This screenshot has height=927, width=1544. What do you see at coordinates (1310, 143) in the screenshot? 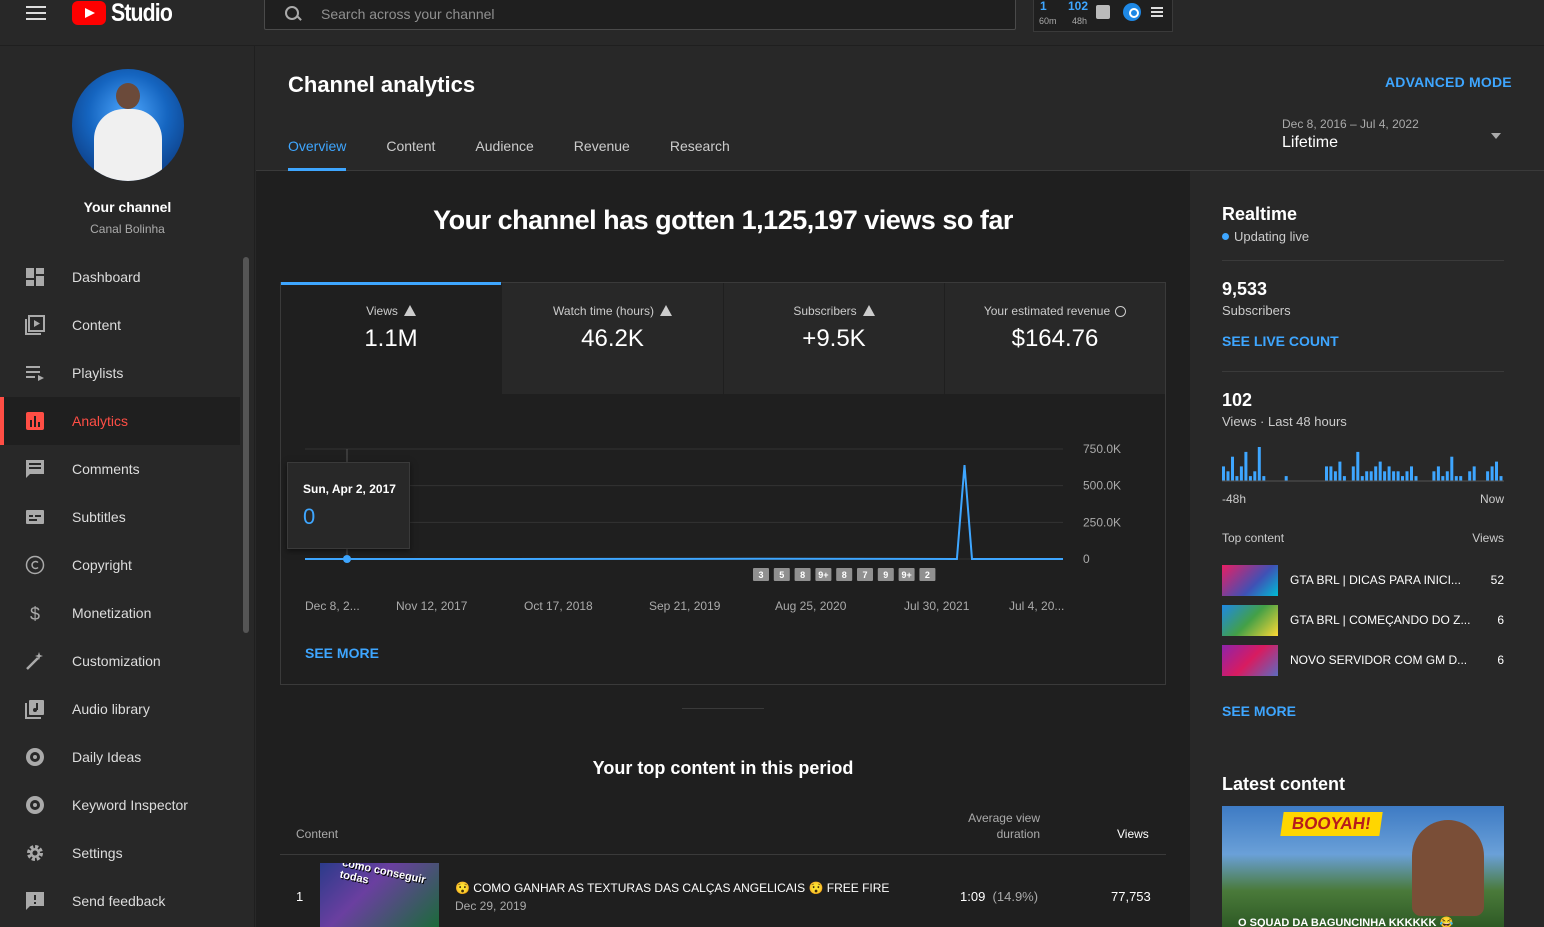
I see `date-range-value: Lifetime` at bounding box center [1310, 143].